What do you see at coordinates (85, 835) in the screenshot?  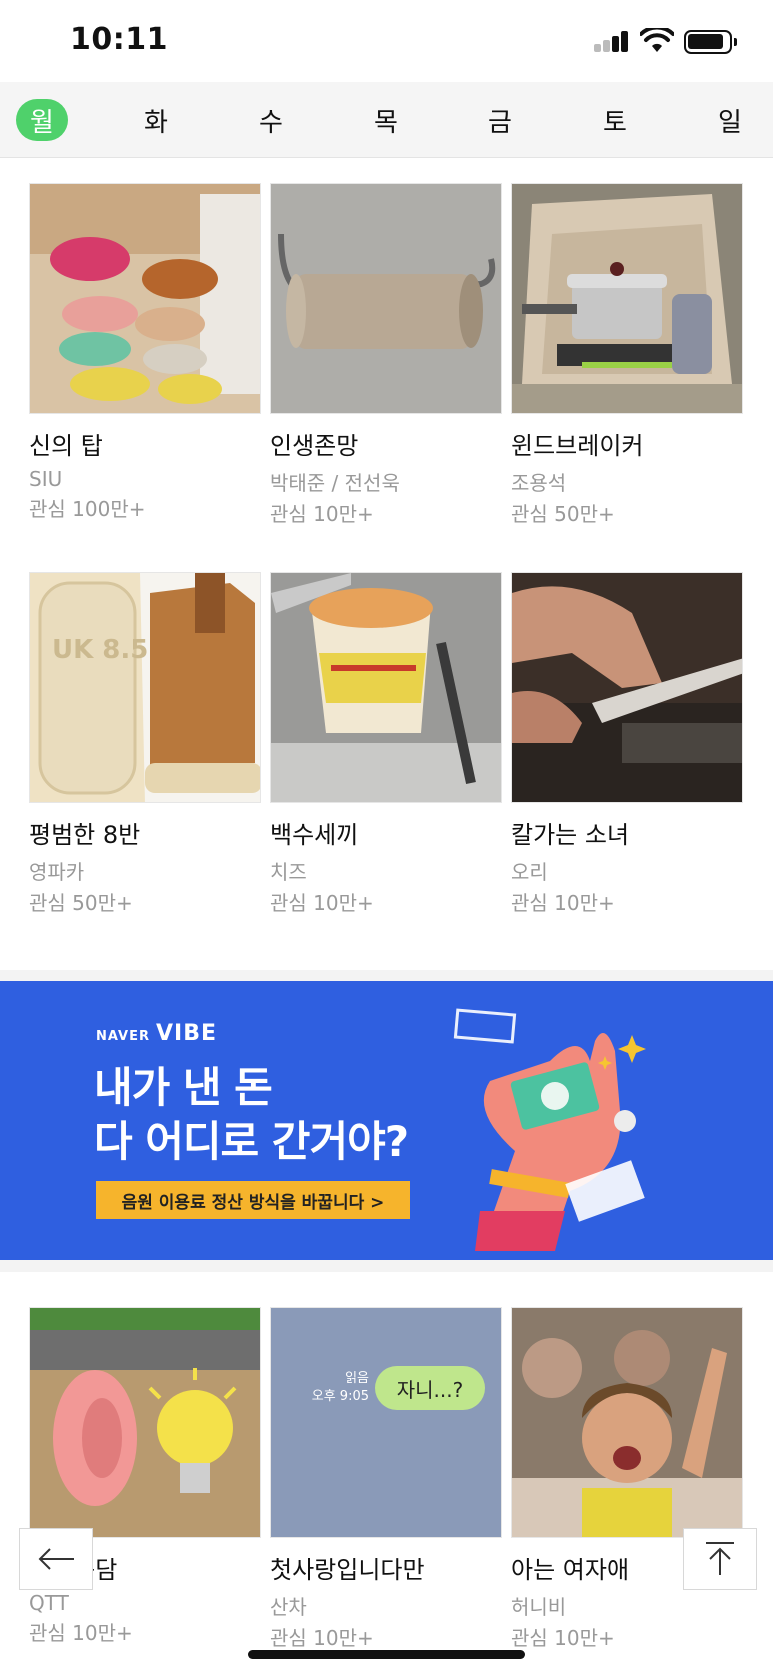 I see `webtoon-title: 평범한 8반` at bounding box center [85, 835].